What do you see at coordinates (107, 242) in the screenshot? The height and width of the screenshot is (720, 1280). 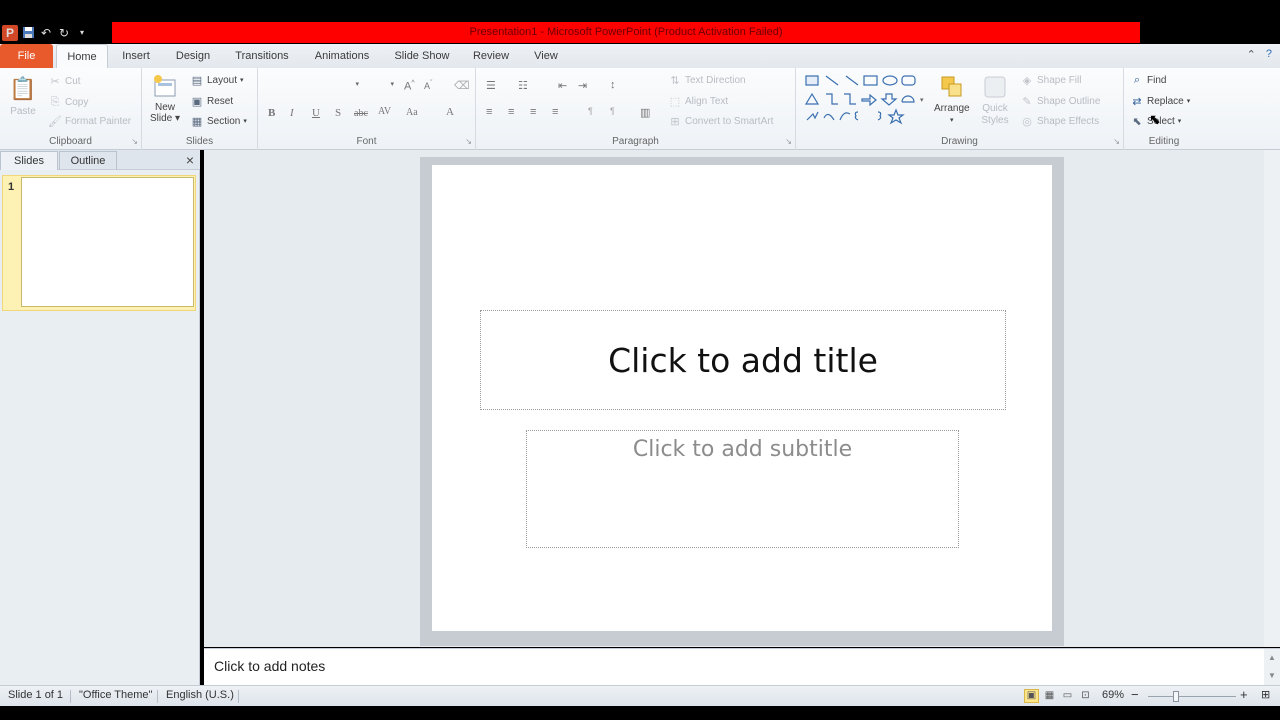 I see `slide-thumbnail` at bounding box center [107, 242].